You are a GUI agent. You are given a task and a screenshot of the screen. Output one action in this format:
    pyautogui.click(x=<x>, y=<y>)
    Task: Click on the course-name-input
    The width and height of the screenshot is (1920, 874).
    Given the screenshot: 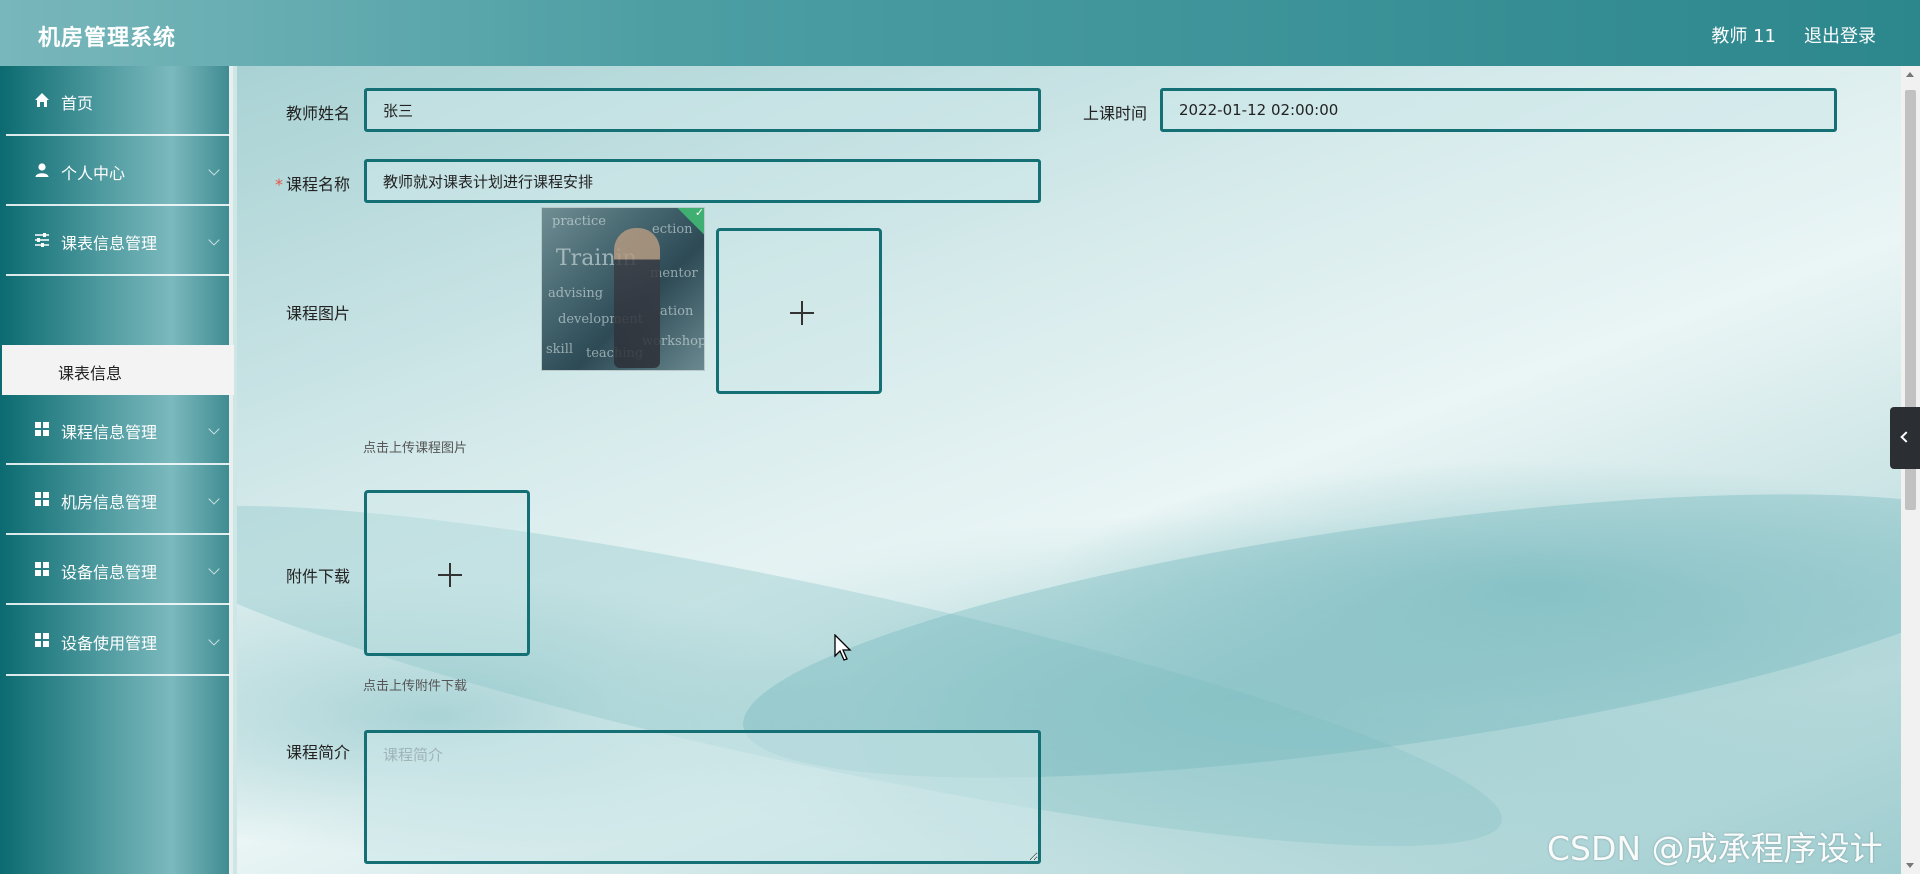 What is the action you would take?
    pyautogui.click(x=702, y=181)
    